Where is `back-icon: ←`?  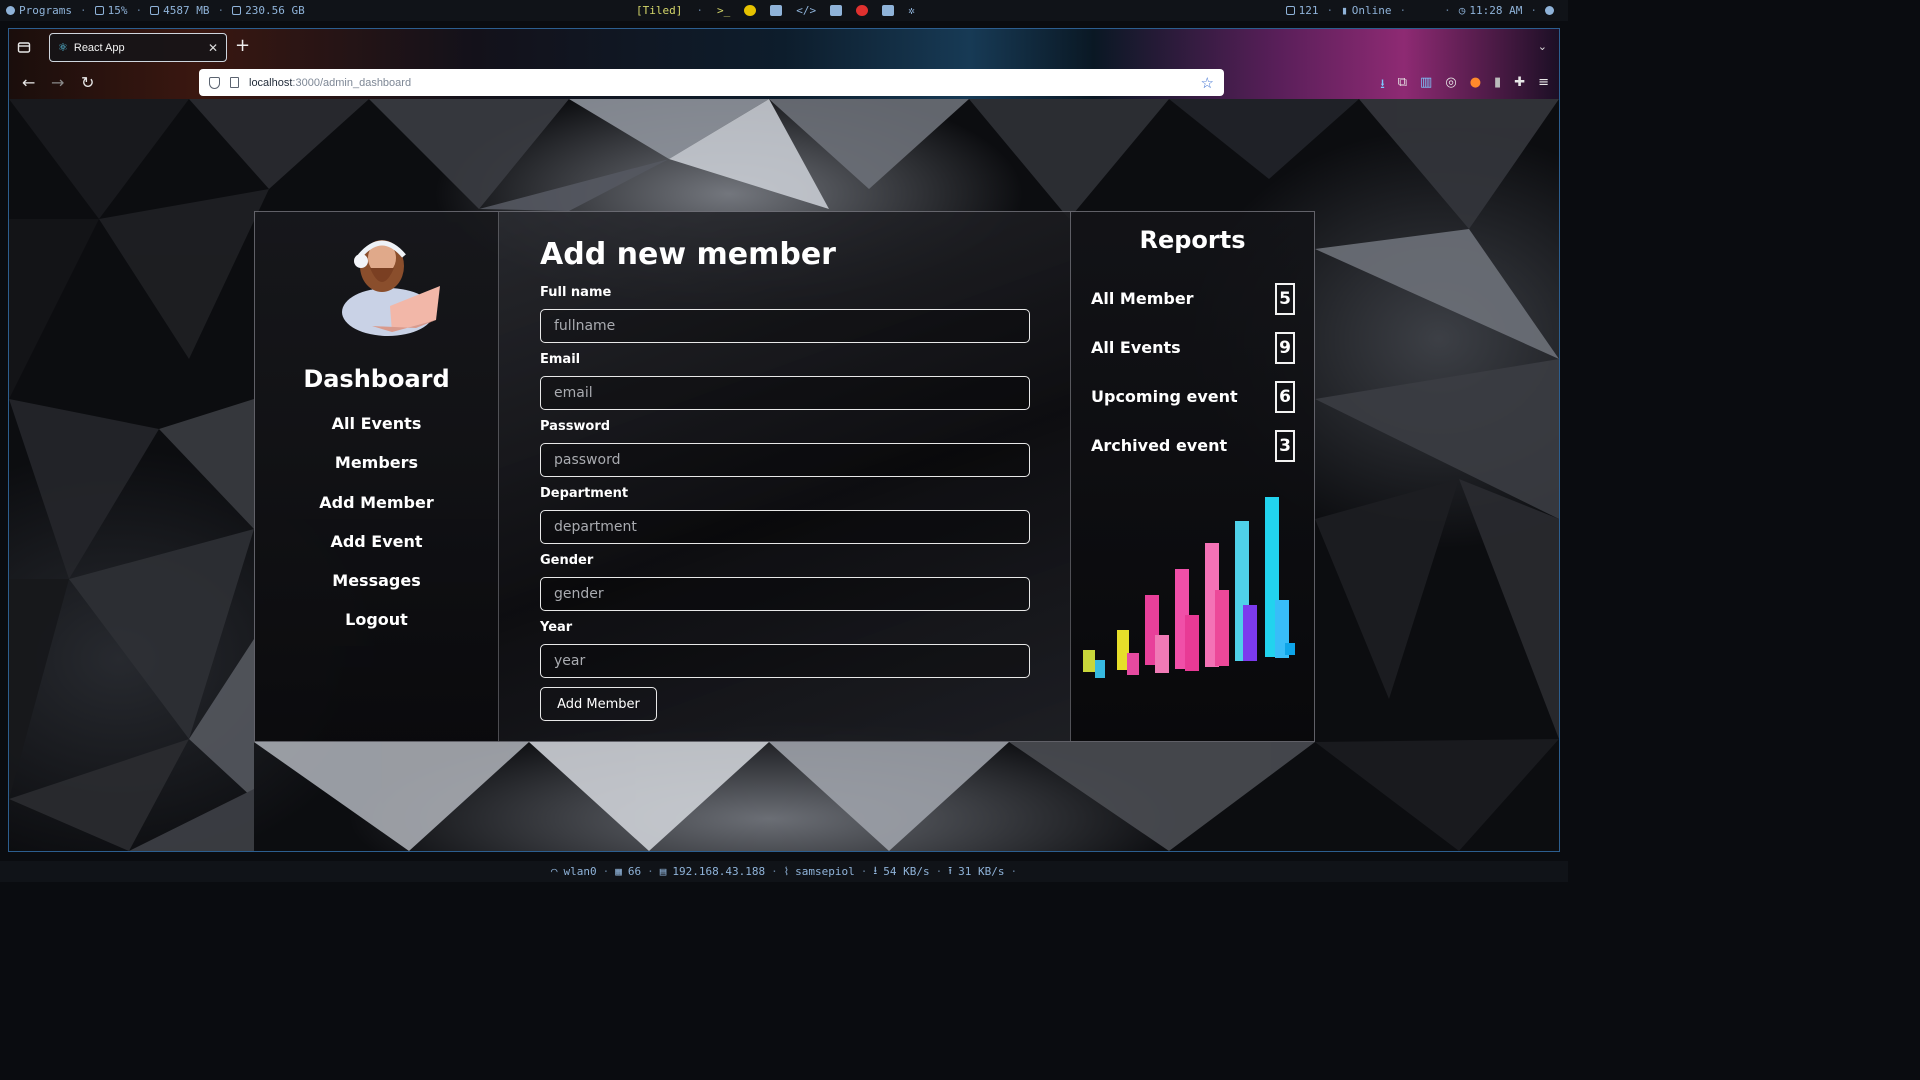 back-icon: ← is located at coordinates (28, 82).